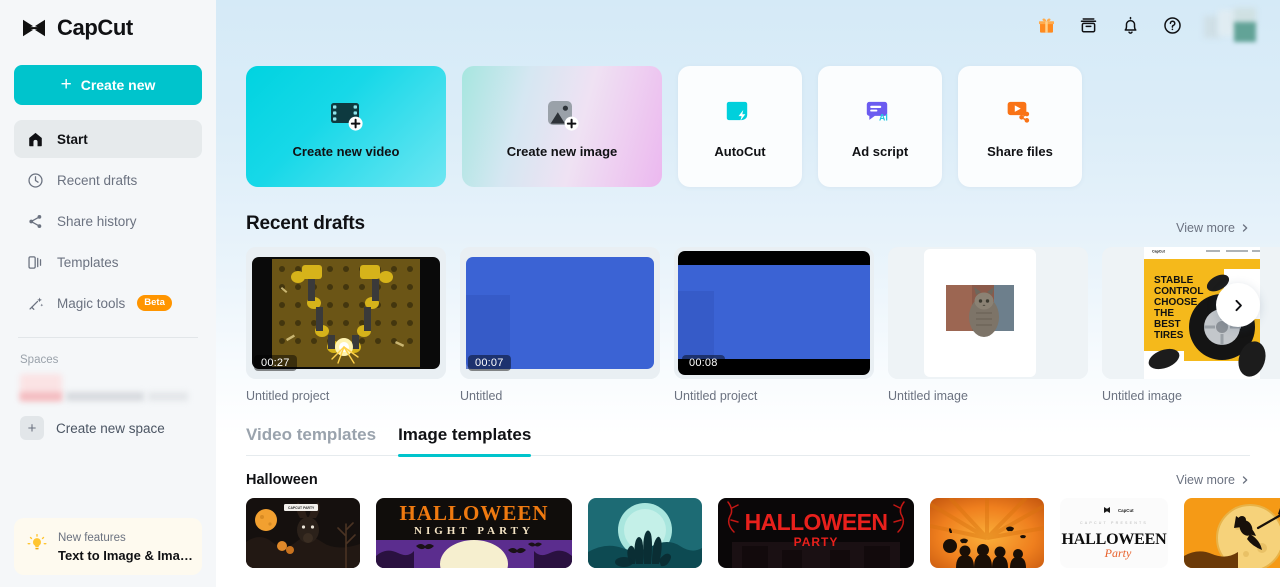 This screenshot has width=1280, height=587. What do you see at coordinates (1020, 126) in the screenshot?
I see `share-files-card: Share files` at bounding box center [1020, 126].